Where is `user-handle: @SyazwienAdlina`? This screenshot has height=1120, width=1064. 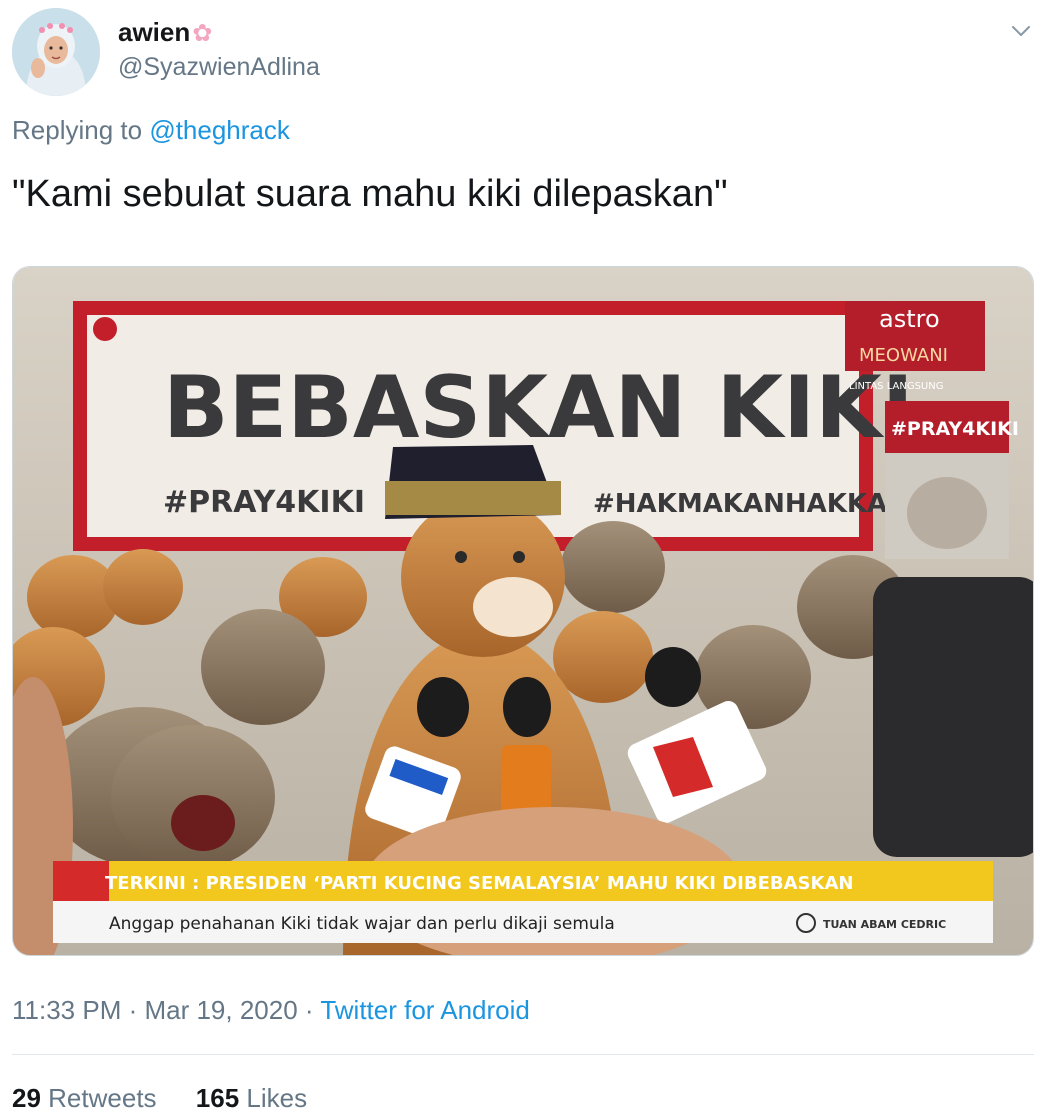 user-handle: @SyazwienAdlina is located at coordinates (219, 67).